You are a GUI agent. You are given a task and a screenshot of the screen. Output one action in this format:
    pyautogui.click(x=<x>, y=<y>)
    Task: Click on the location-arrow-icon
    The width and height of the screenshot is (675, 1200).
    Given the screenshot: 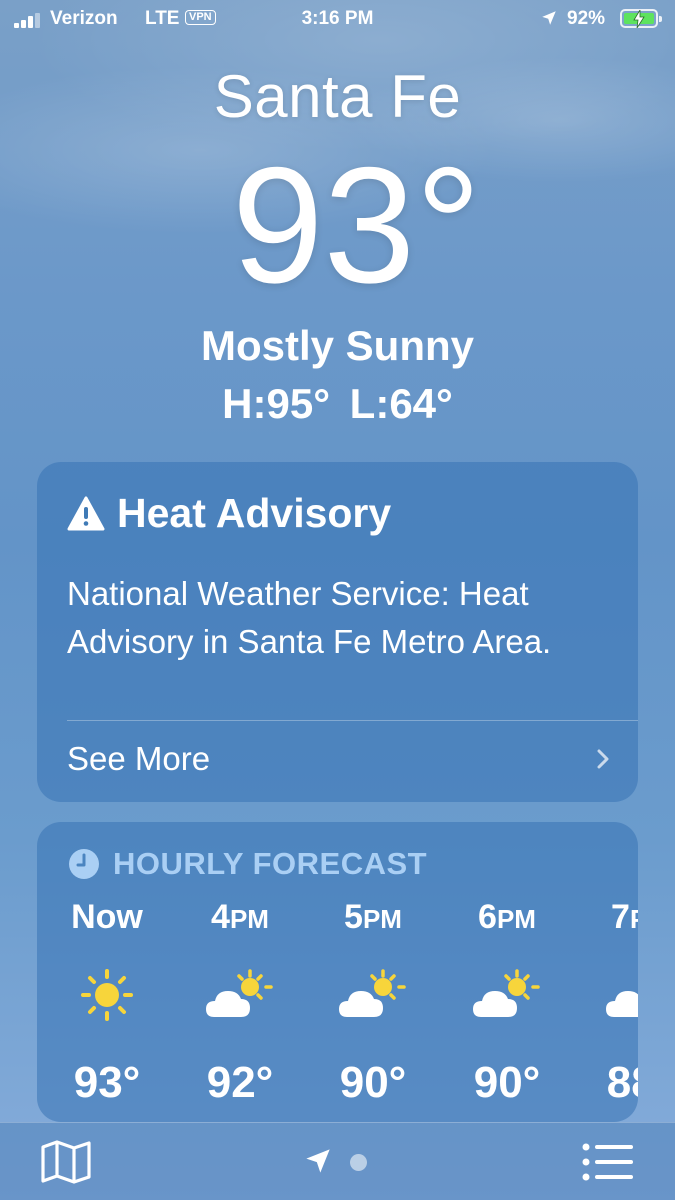 What is the action you would take?
    pyautogui.click(x=318, y=1161)
    